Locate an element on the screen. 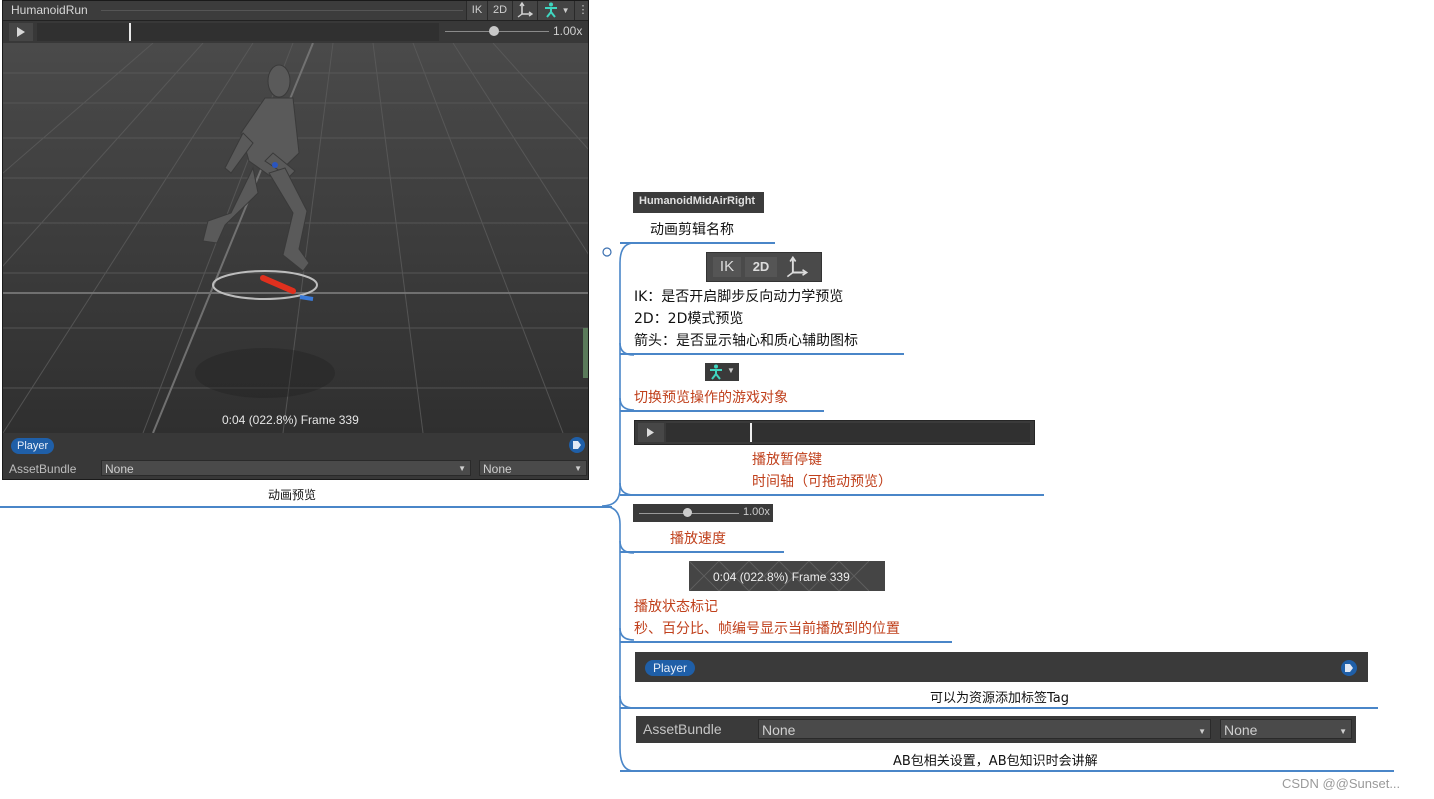 This screenshot has height=799, width=1434. status-snippet: 0:04 (022.8%) Frame 339 is located at coordinates (787, 576).